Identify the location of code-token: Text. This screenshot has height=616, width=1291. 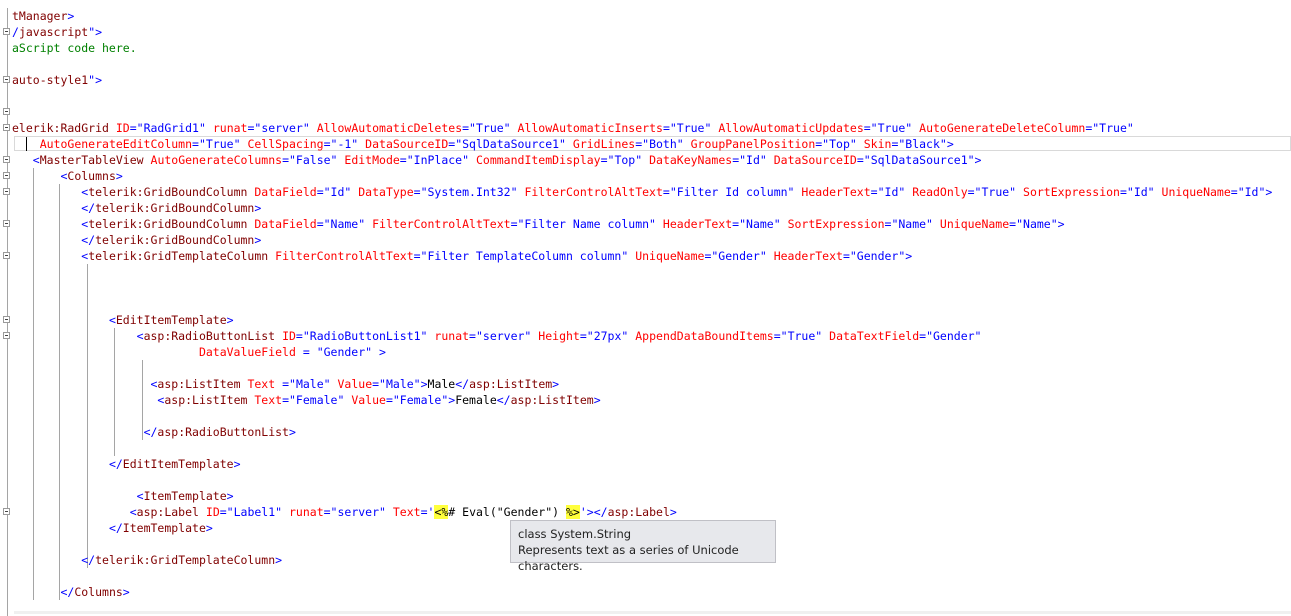
(268, 400).